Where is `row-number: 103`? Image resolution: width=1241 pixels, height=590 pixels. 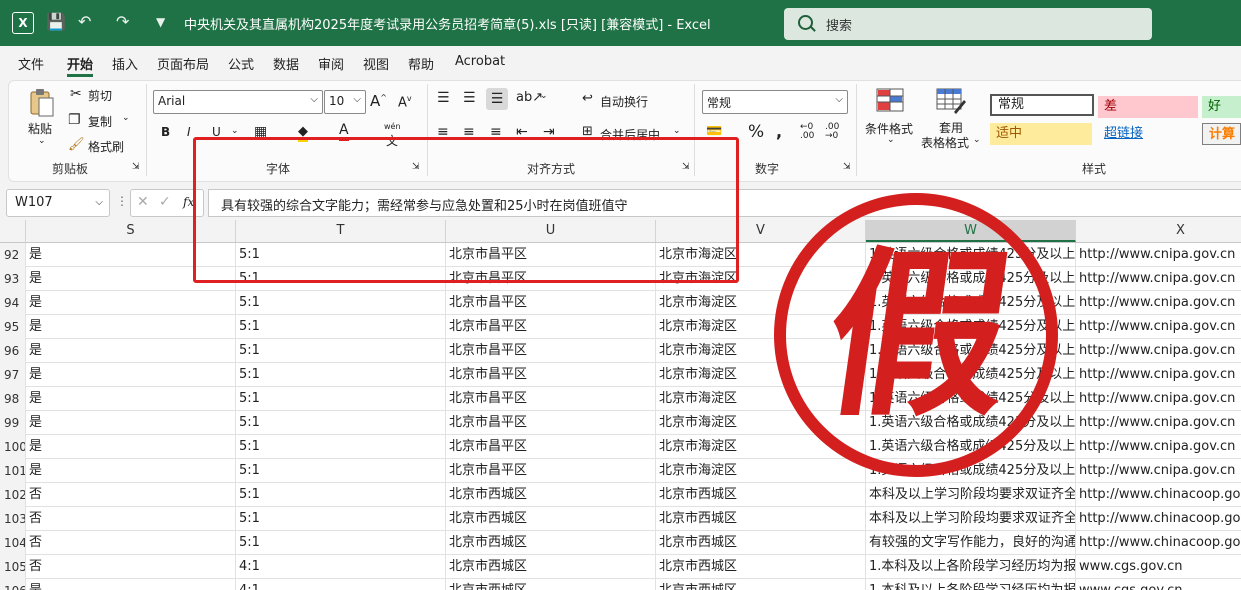 row-number: 103 is located at coordinates (13, 519).